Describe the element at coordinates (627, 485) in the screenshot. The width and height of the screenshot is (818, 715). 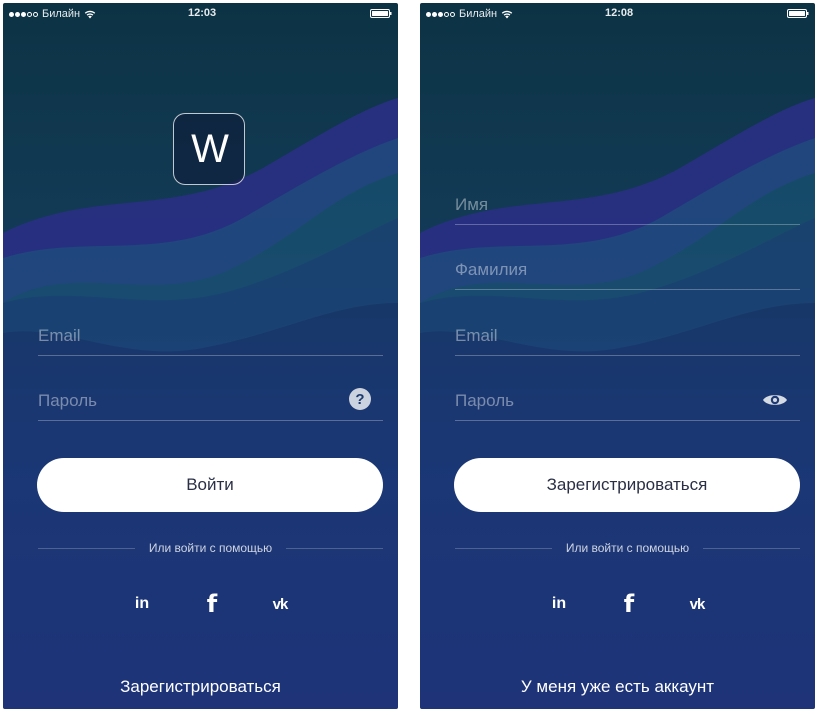
I see `register-button: Зарегистрироваться` at that location.